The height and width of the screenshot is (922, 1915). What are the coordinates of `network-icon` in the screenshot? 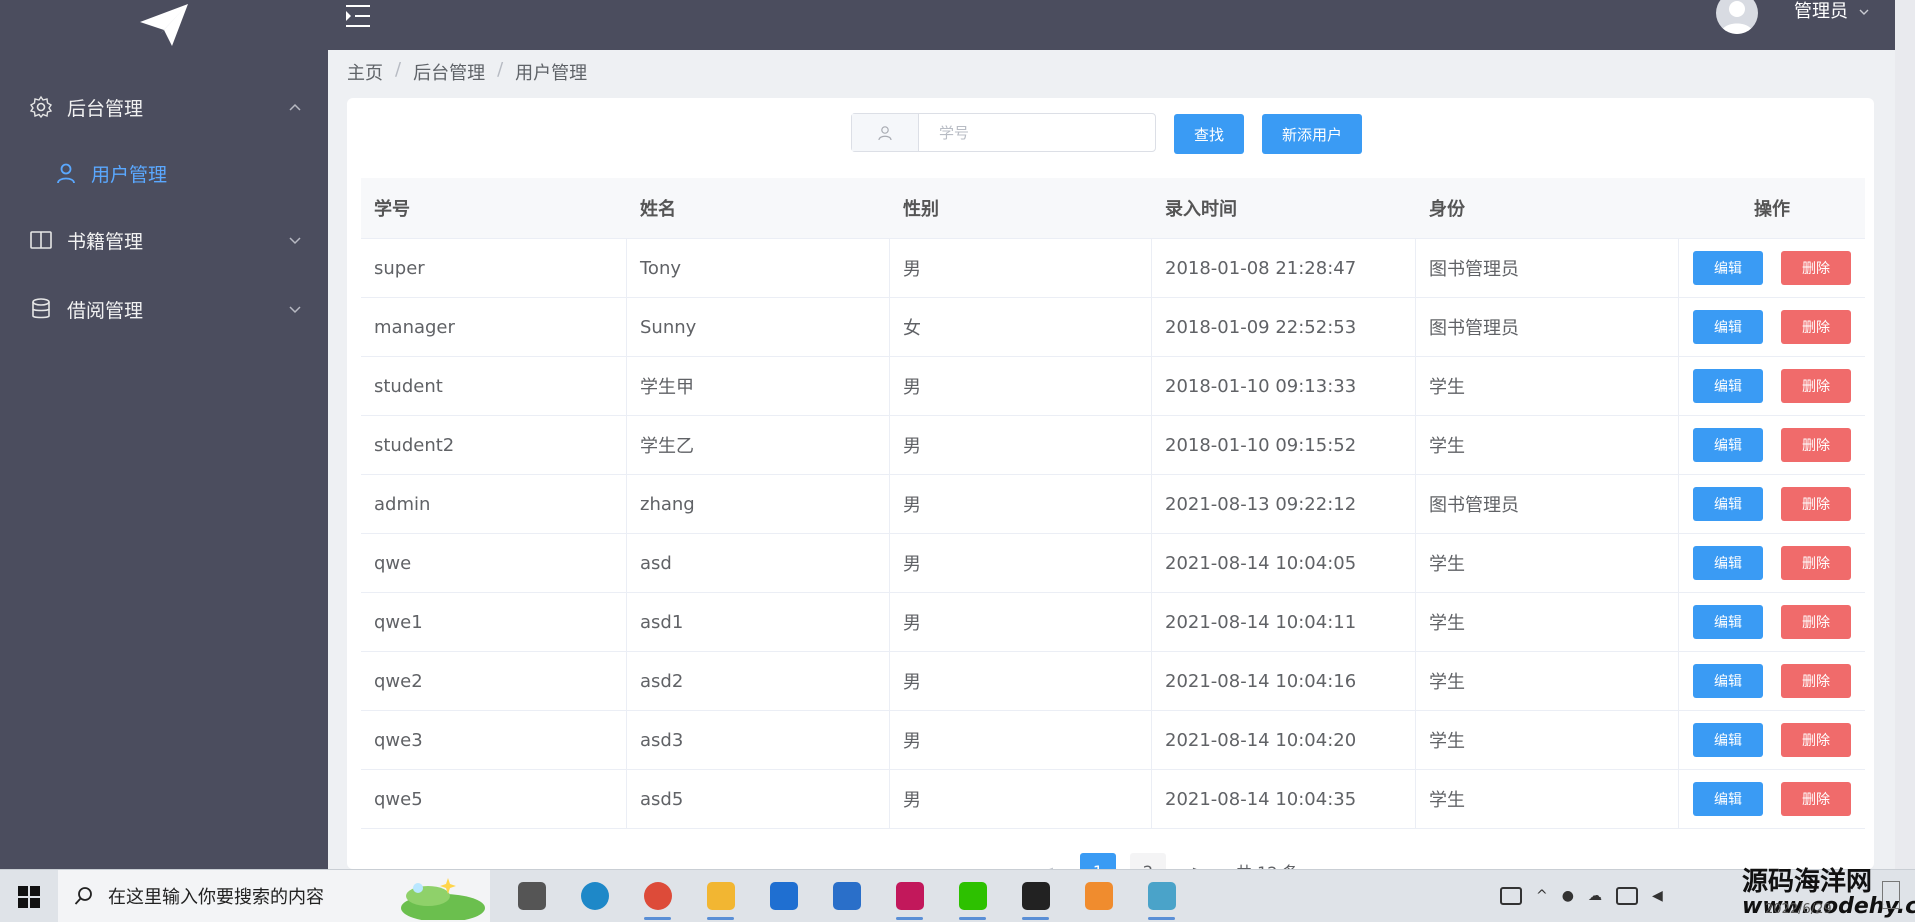 It's located at (1626, 896).